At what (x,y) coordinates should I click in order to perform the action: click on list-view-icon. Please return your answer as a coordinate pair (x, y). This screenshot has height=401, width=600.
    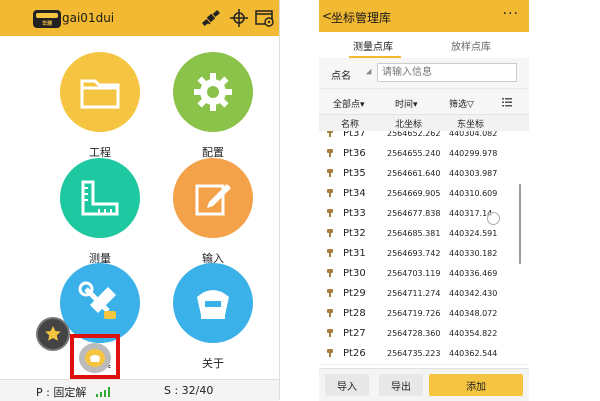
    Looking at the image, I should click on (507, 102).